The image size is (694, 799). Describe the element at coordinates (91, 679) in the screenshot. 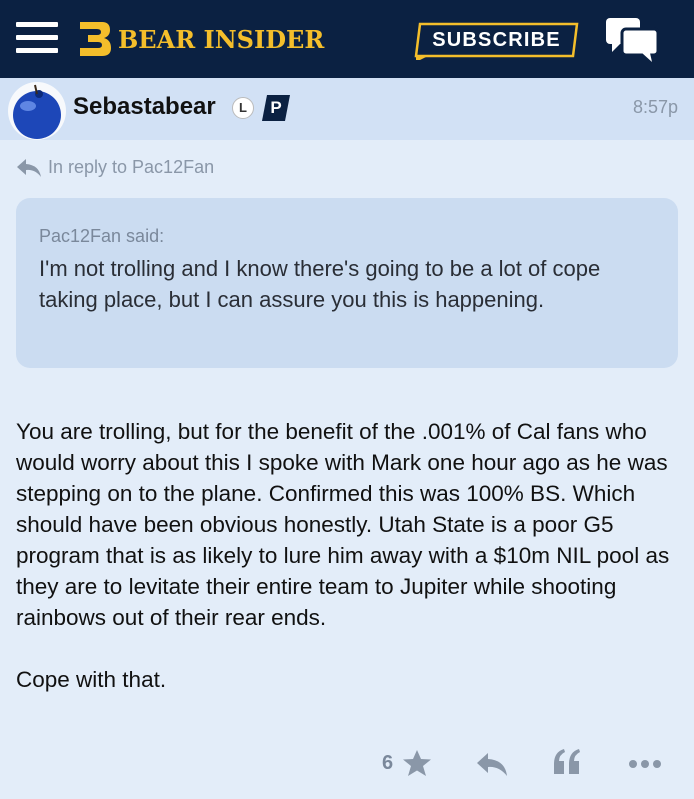

I see `post-paragraph: Cope with that.` at that location.